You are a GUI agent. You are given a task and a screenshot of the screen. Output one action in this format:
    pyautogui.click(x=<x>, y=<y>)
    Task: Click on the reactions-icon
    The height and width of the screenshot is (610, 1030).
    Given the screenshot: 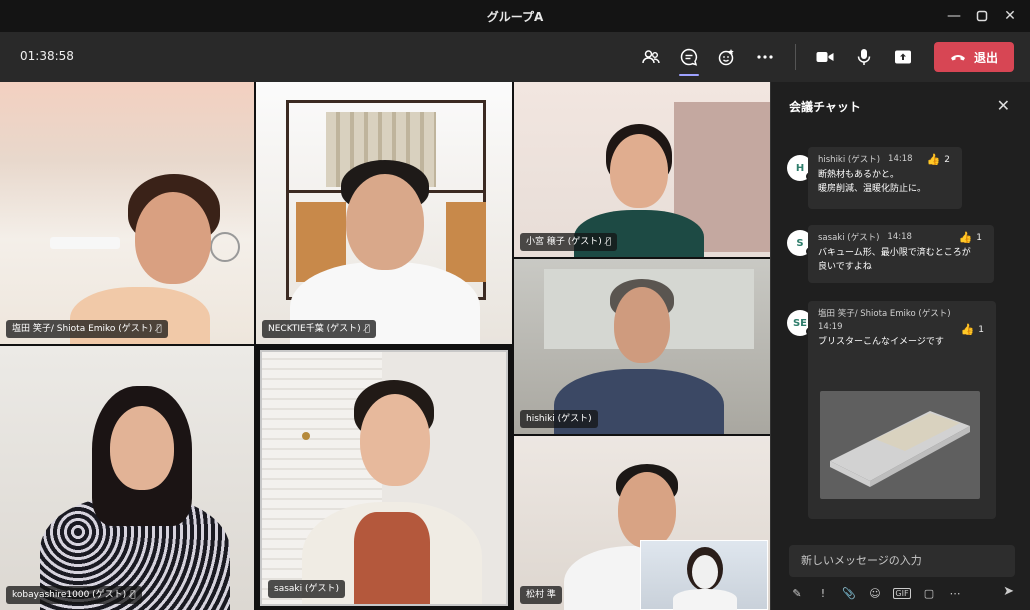 What is the action you would take?
    pyautogui.click(x=726, y=57)
    